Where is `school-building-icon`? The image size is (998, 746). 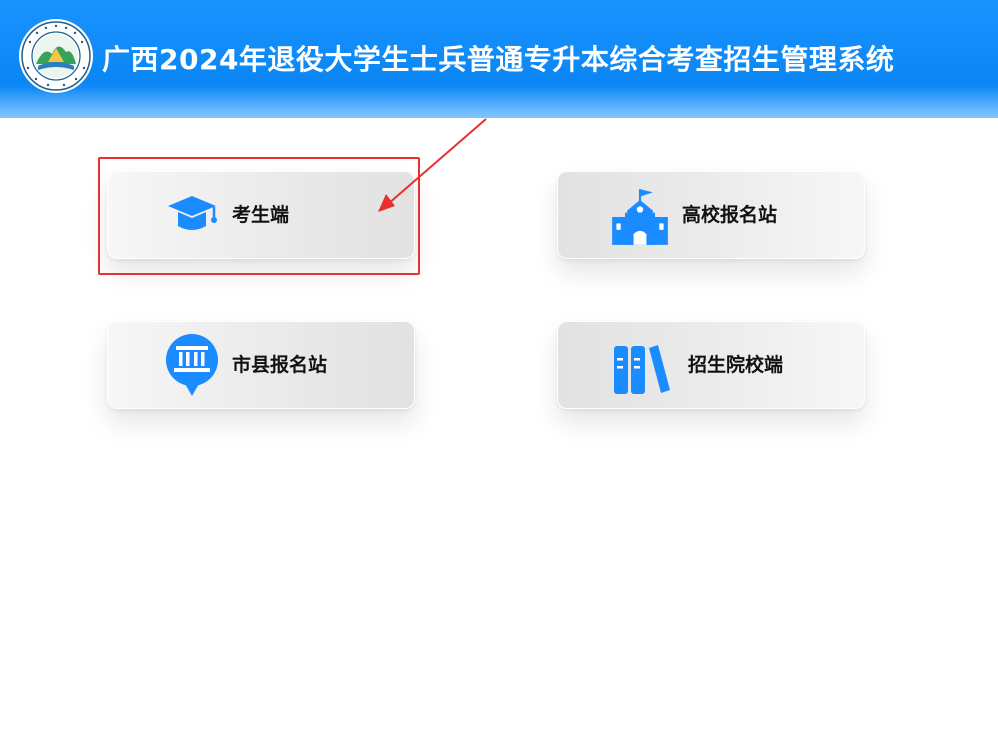 school-building-icon is located at coordinates (640, 217).